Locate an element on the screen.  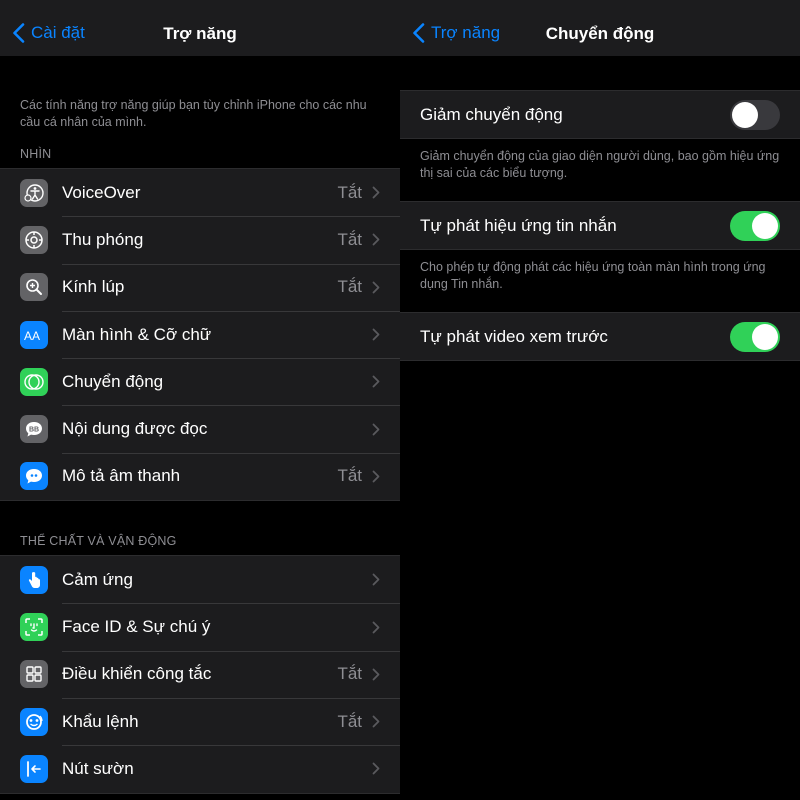
auto-play-message-effects-toggle is located at coordinates (755, 225).